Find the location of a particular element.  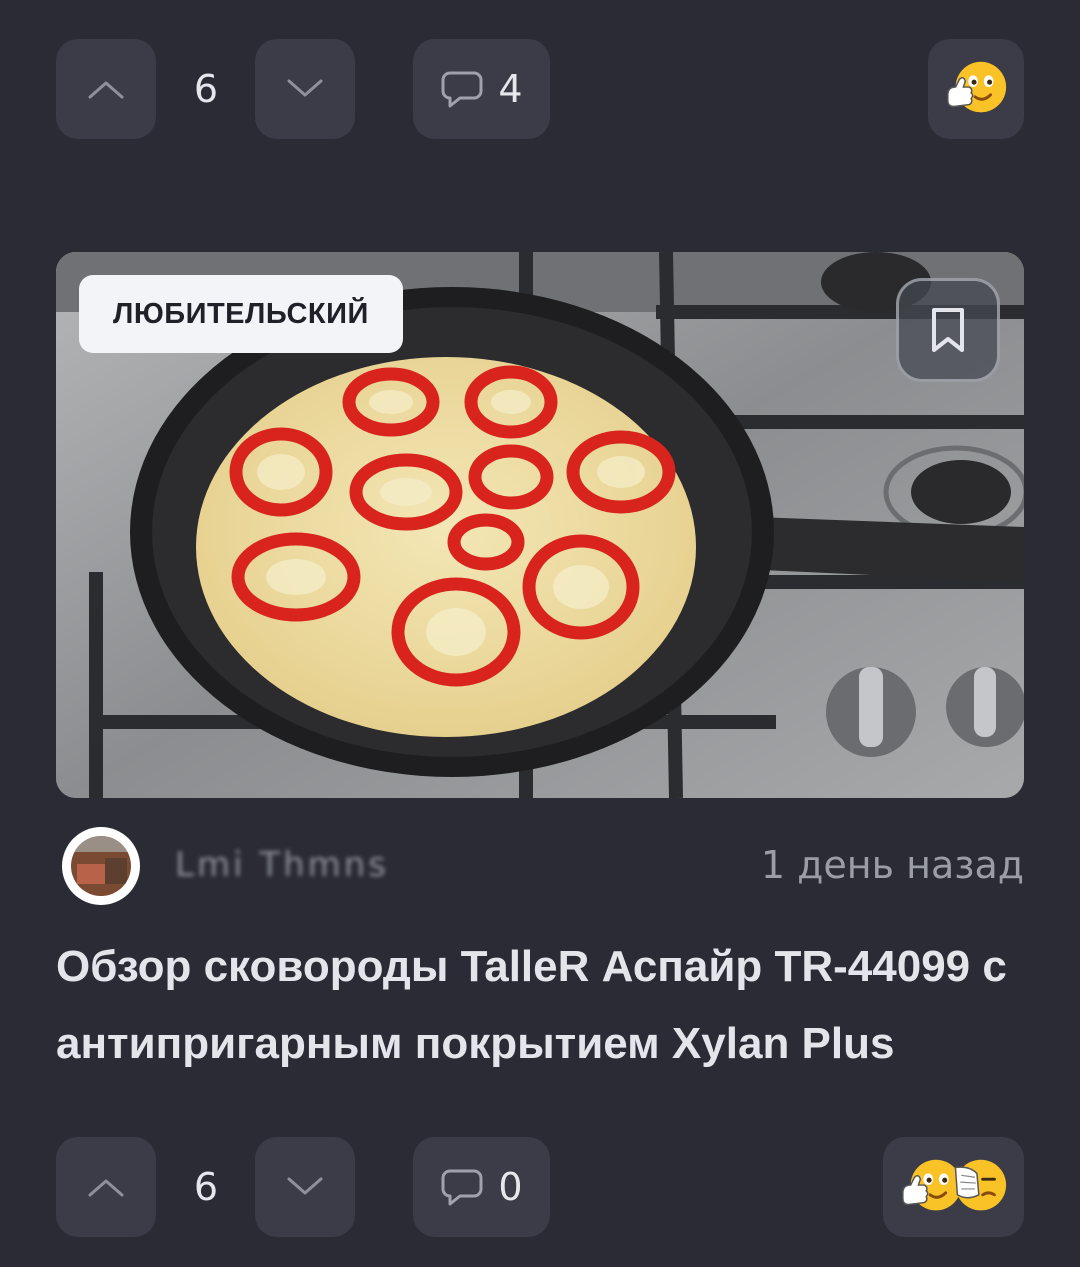

author-avatar is located at coordinates (101, 866).